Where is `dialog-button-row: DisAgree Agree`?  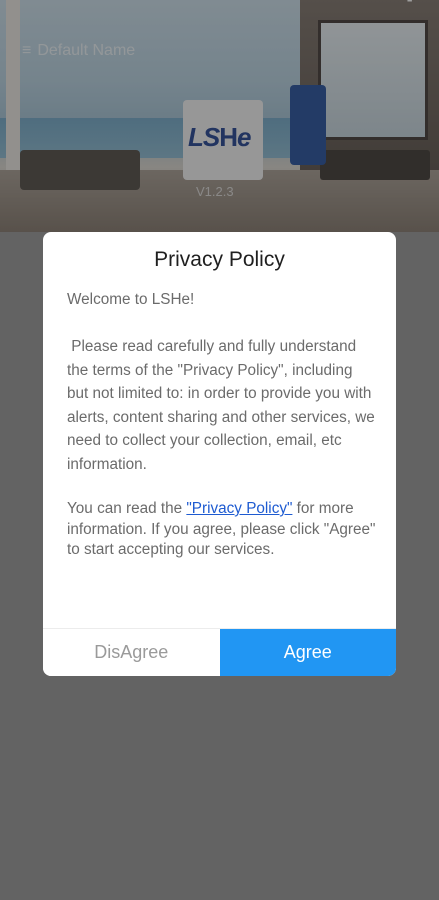
dialog-button-row: DisAgree Agree is located at coordinates (219, 652).